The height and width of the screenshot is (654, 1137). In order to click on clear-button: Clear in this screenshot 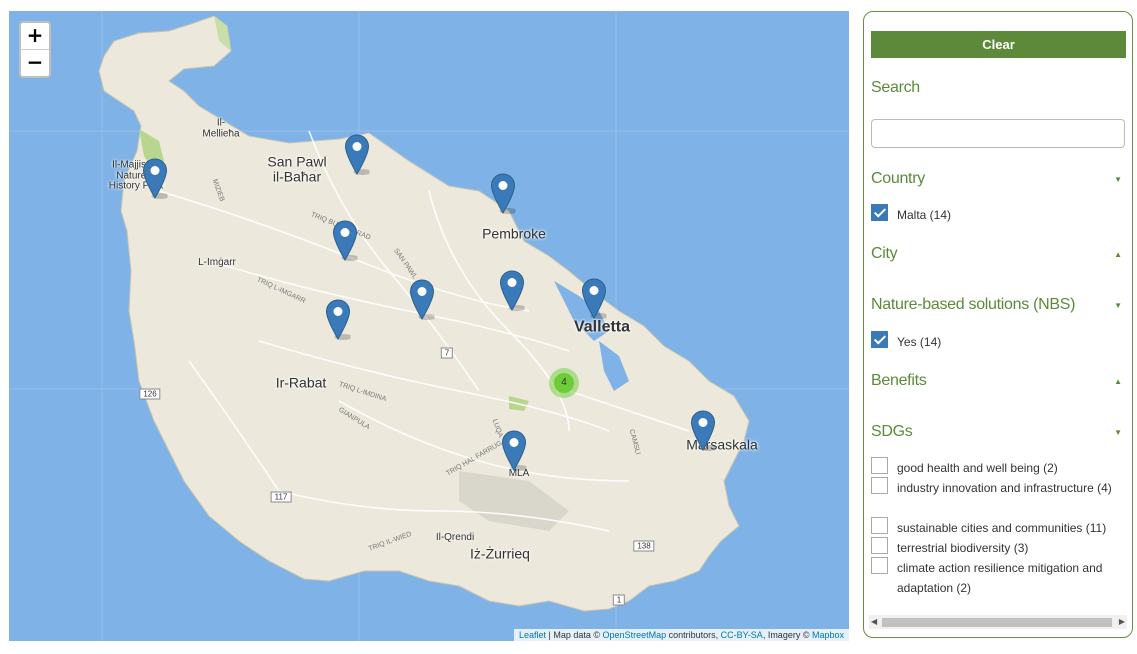, I will do `click(998, 44)`.